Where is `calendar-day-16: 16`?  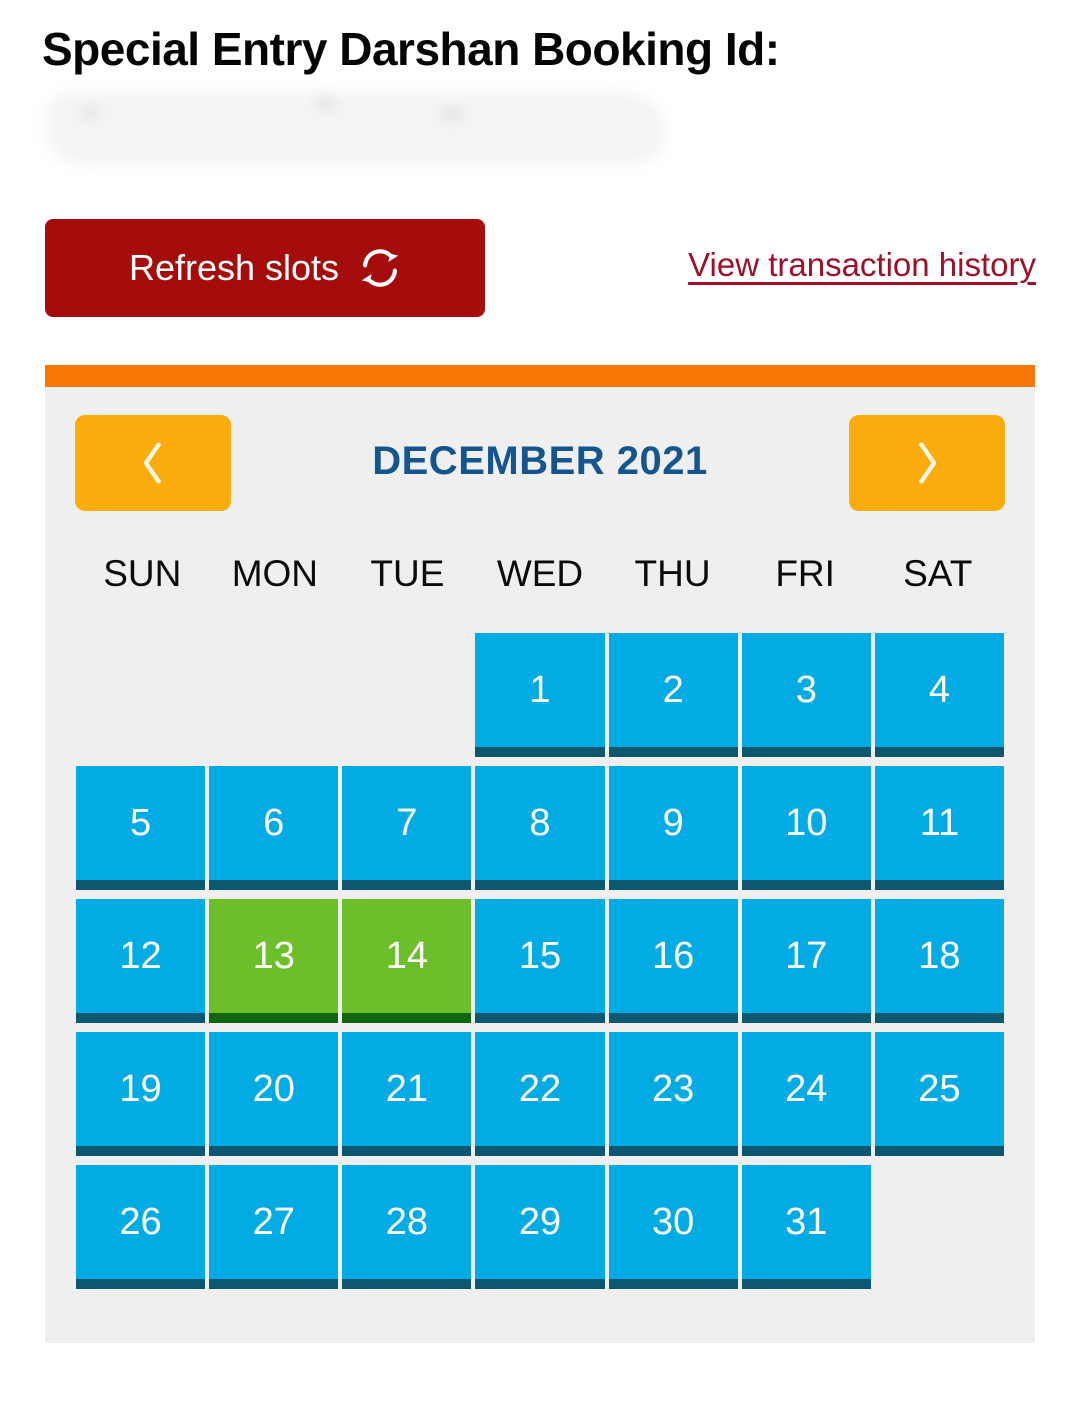
calendar-day-16: 16 is located at coordinates (673, 961).